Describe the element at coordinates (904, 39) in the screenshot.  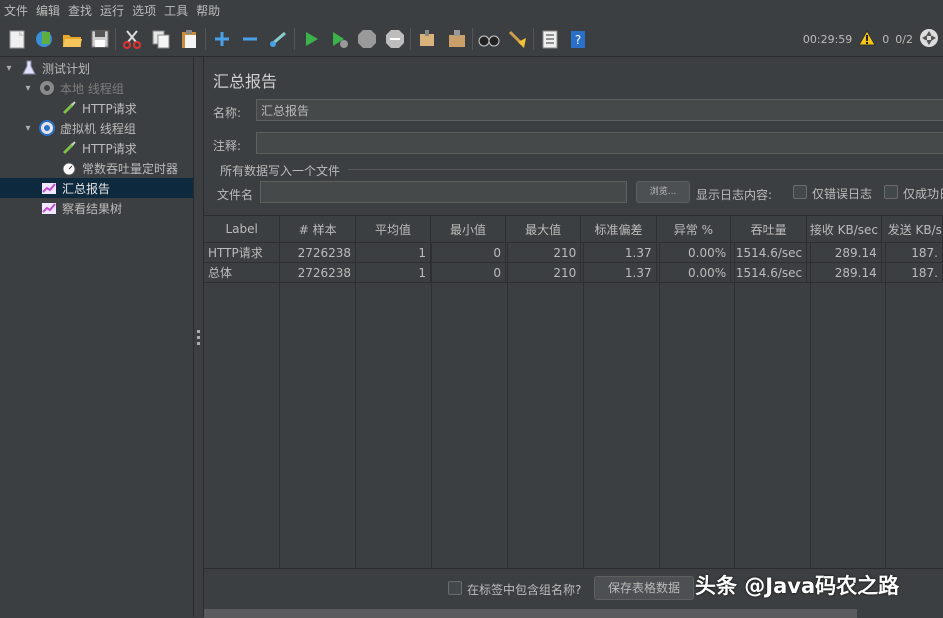
I see `thread-count: 0/2` at that location.